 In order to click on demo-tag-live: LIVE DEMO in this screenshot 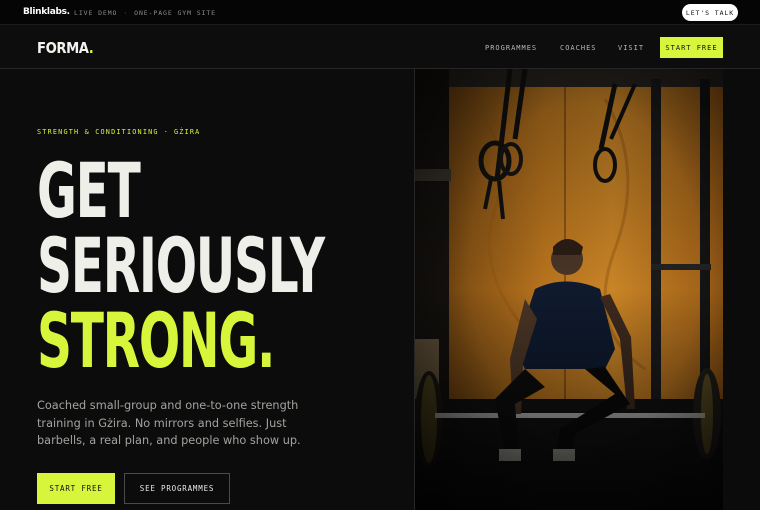, I will do `click(96, 13)`.